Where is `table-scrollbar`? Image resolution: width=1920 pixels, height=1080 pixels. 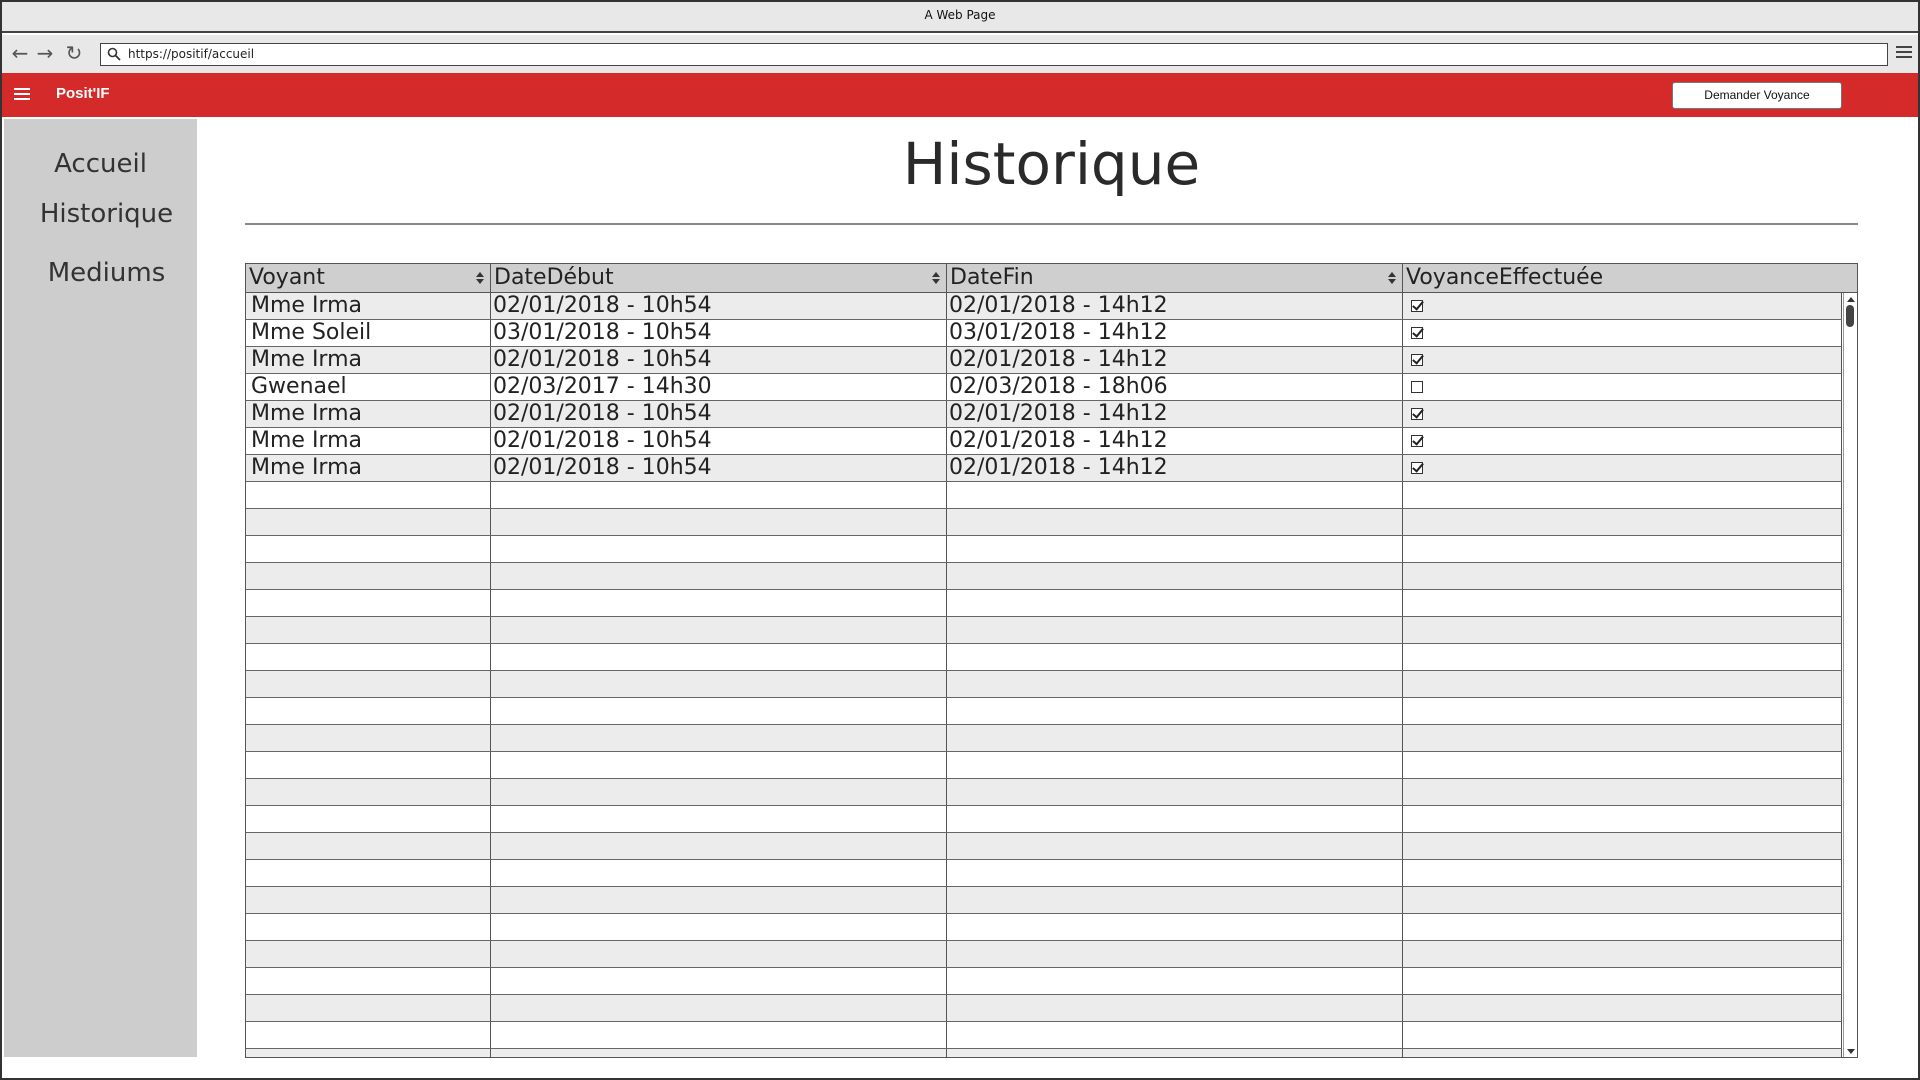 table-scrollbar is located at coordinates (1850, 675).